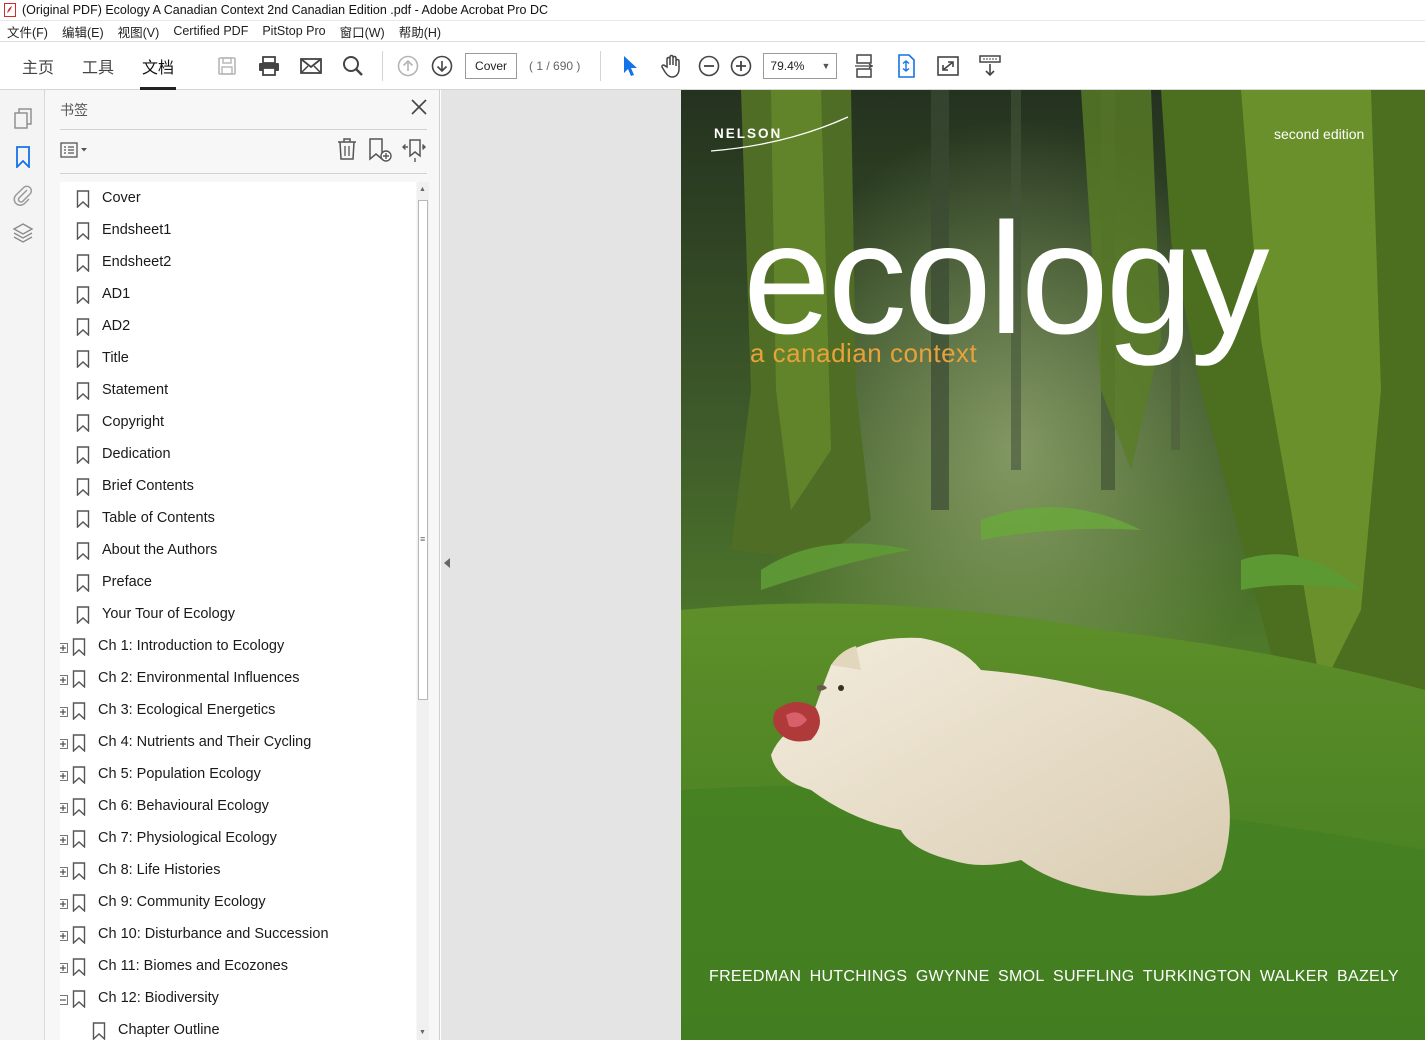 Image resolution: width=1425 pixels, height=1040 pixels. I want to click on bookmark-item: Brief Contents, so click(238, 486).